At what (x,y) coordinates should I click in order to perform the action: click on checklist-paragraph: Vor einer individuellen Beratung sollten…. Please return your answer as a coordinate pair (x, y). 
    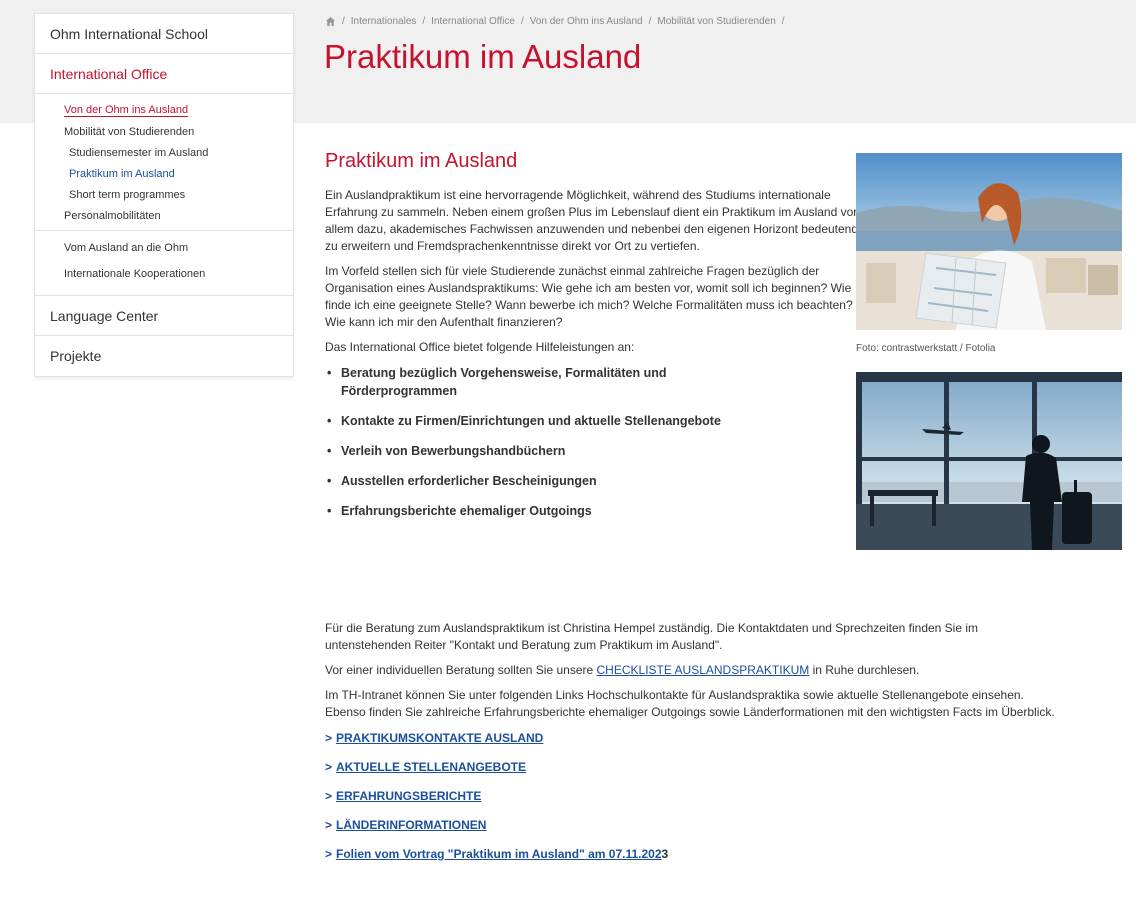
    Looking at the image, I should click on (695, 670).